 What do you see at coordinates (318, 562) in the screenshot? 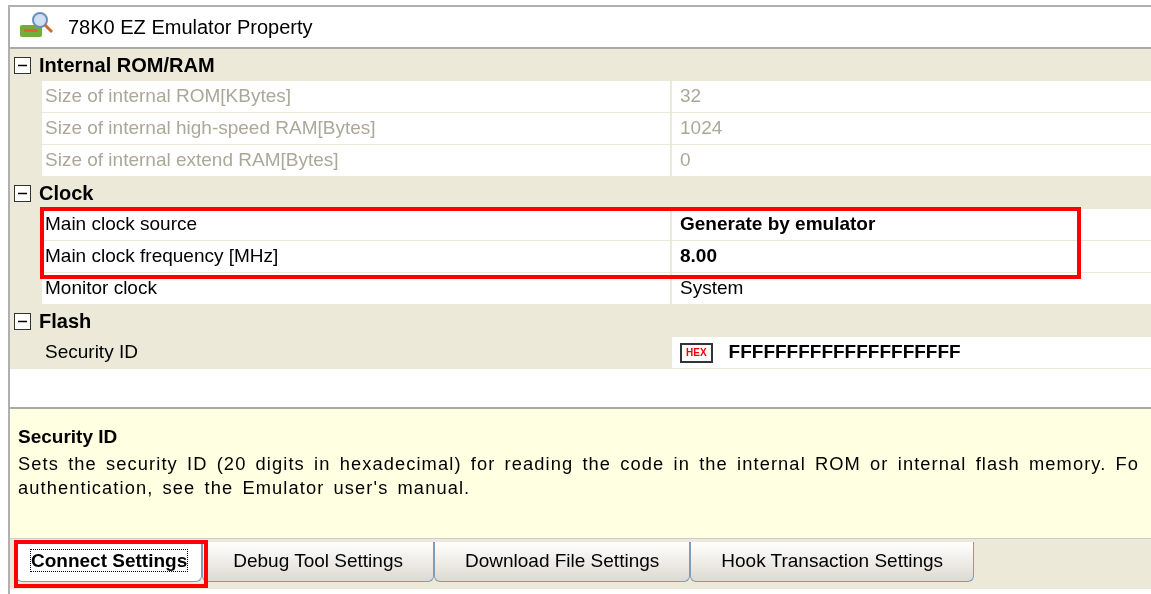
I see `tab: Debug Tool Settings` at bounding box center [318, 562].